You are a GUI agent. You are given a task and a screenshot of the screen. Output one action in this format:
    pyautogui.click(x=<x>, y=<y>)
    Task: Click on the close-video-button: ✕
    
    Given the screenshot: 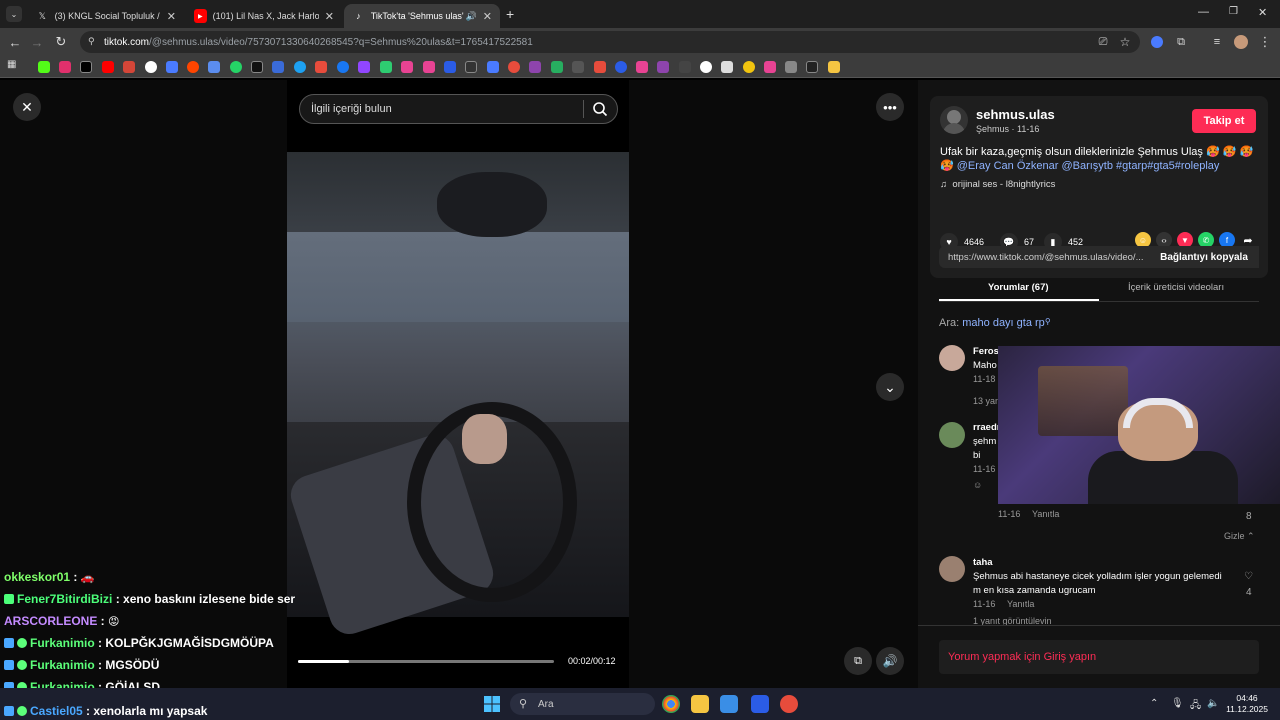 What is the action you would take?
    pyautogui.click(x=27, y=107)
    